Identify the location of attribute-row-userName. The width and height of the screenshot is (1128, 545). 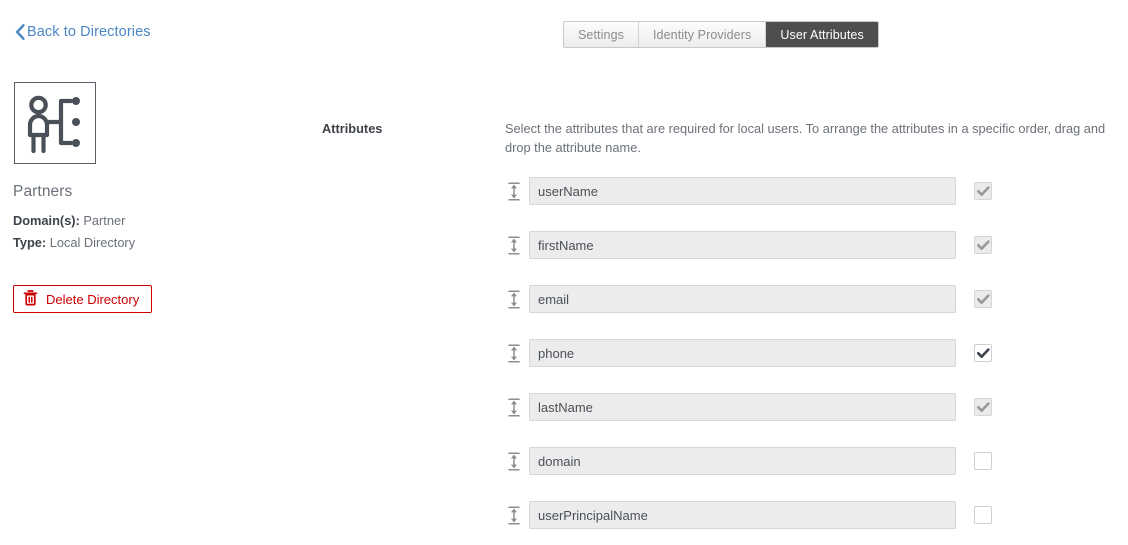
(748, 191).